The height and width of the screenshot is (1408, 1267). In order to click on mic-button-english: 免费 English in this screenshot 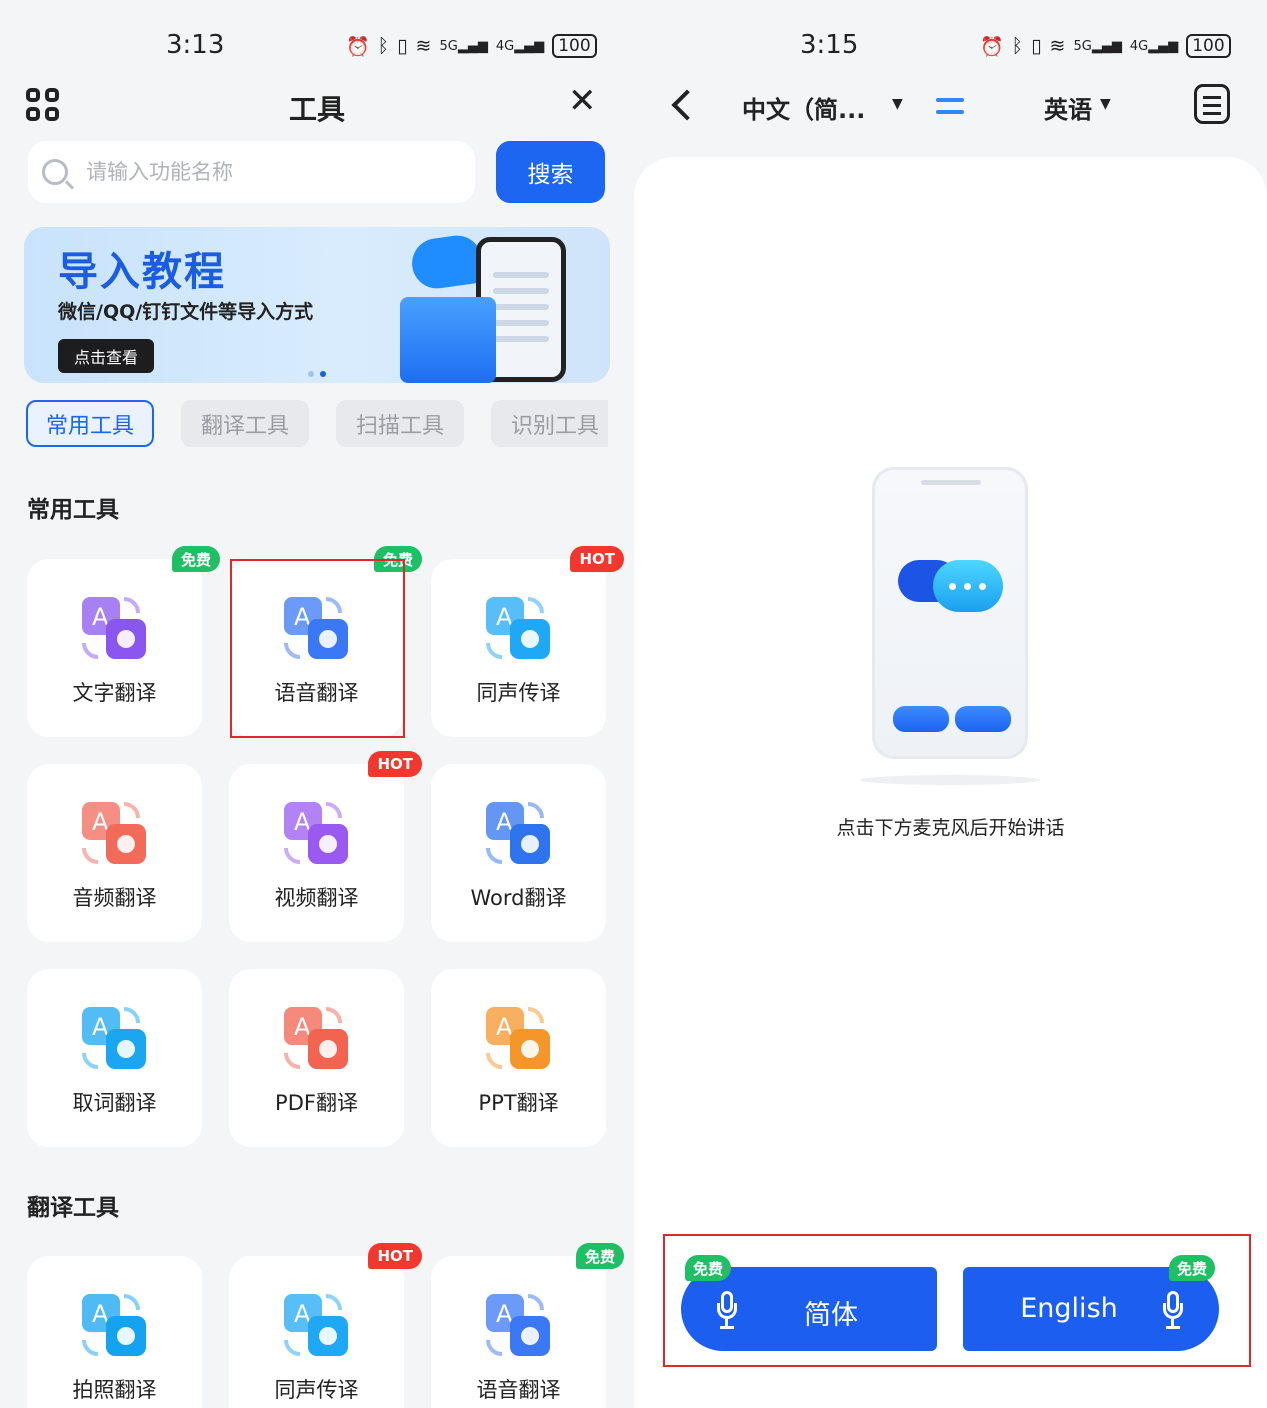, I will do `click(1091, 1303)`.